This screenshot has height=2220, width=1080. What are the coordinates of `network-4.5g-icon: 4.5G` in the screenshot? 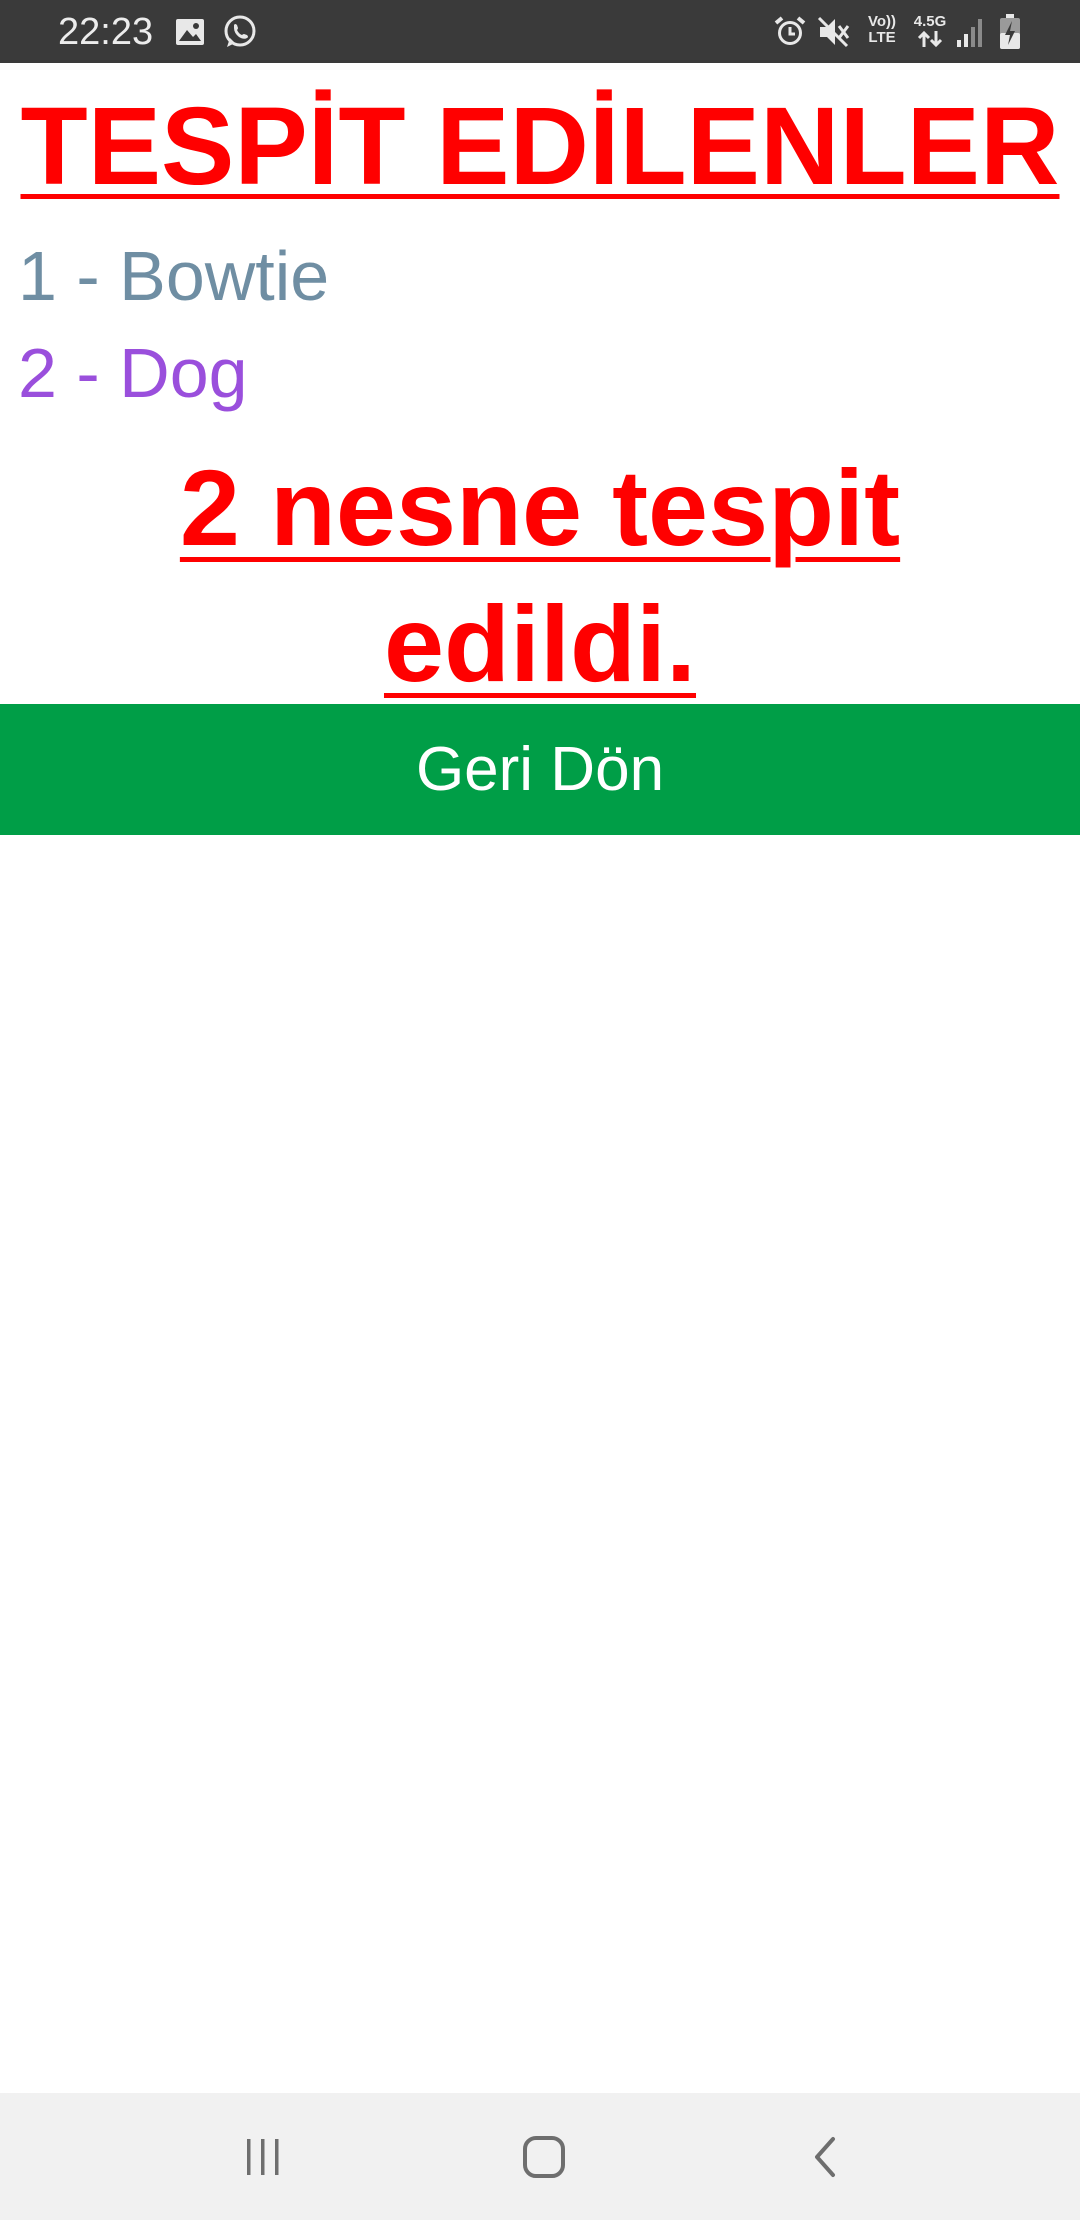 It's located at (930, 33).